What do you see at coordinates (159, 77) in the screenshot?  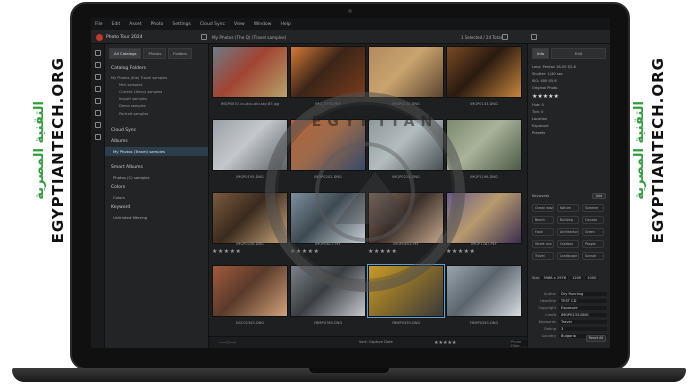 I see `folder-item: My Photos (the) Travel samples` at bounding box center [159, 77].